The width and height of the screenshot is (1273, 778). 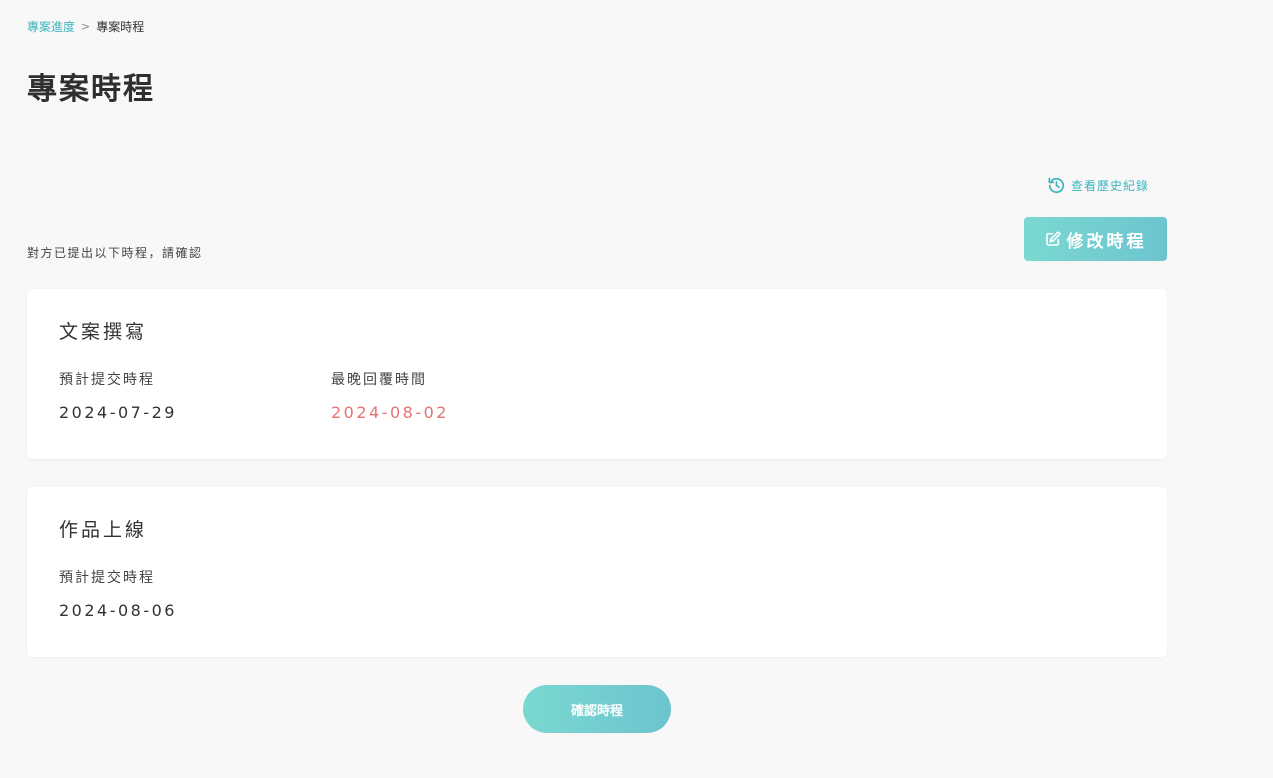 What do you see at coordinates (103, 332) in the screenshot?
I see `card-title: 文案撰寫` at bounding box center [103, 332].